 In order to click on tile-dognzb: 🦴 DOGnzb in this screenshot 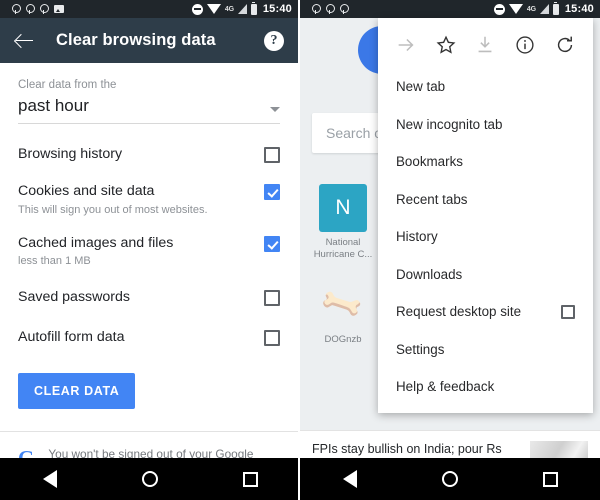, I will do `click(343, 313)`.